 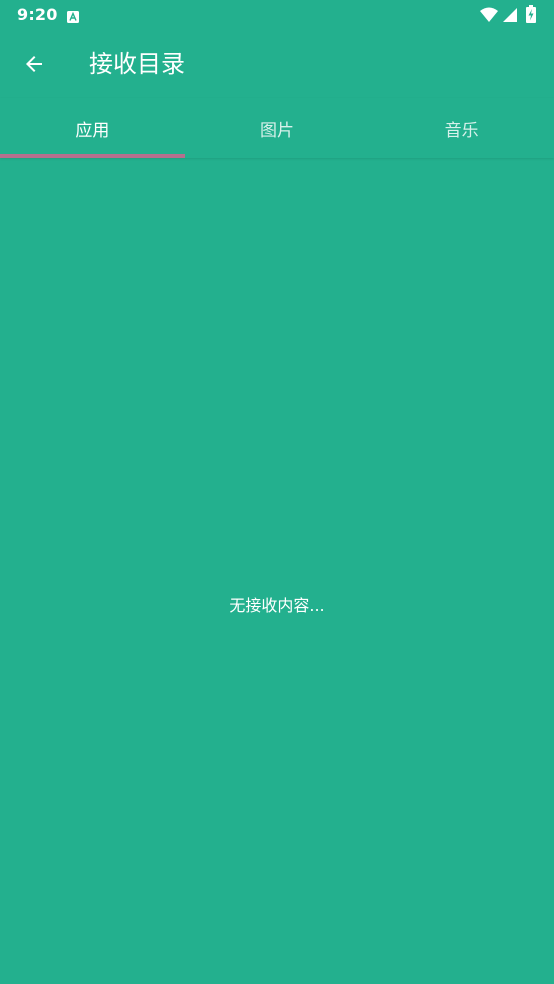 What do you see at coordinates (73, 15) in the screenshot?
I see `a-letter-icon` at bounding box center [73, 15].